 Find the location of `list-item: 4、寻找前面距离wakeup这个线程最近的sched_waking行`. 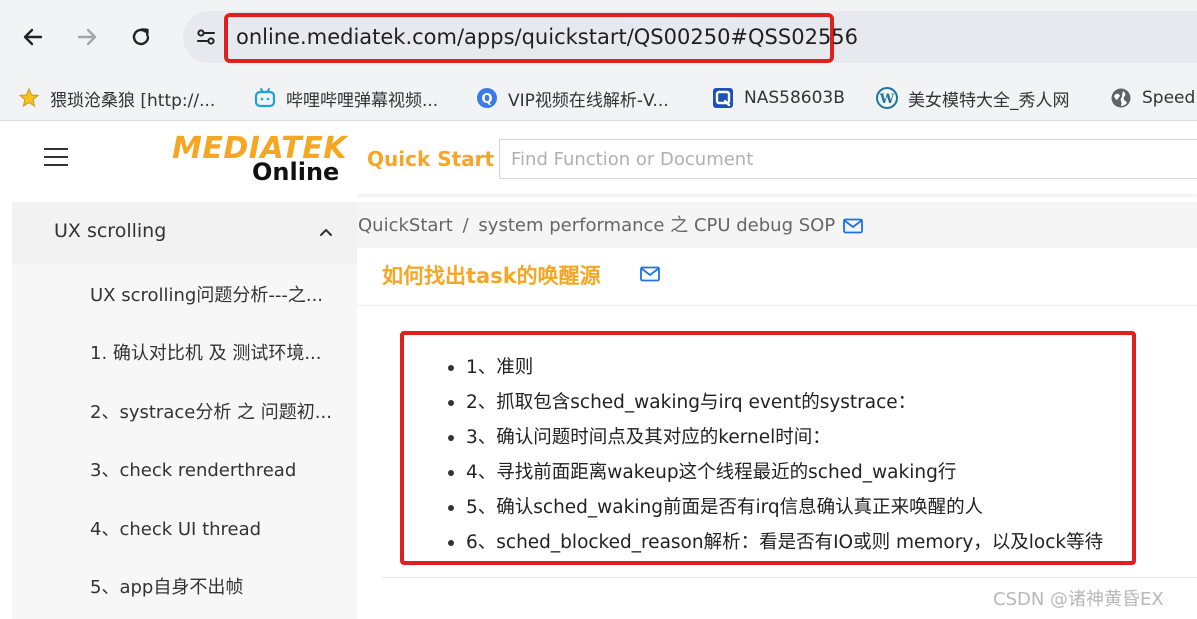

list-item: 4、寻找前面距离wakeup这个线程最近的sched_waking行 is located at coordinates (775, 472).